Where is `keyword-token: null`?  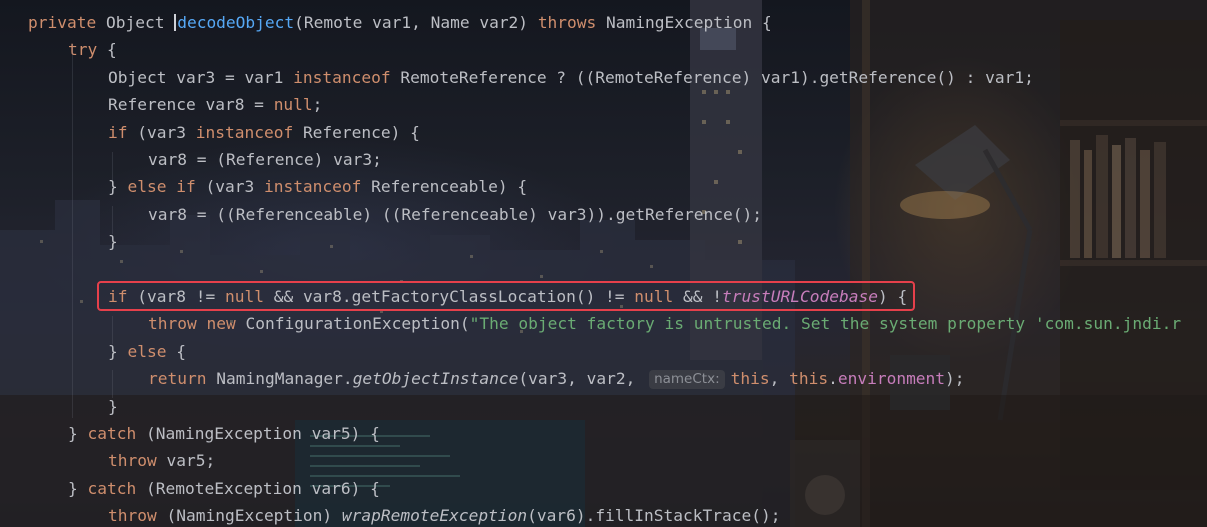
keyword-token: null is located at coordinates (293, 105).